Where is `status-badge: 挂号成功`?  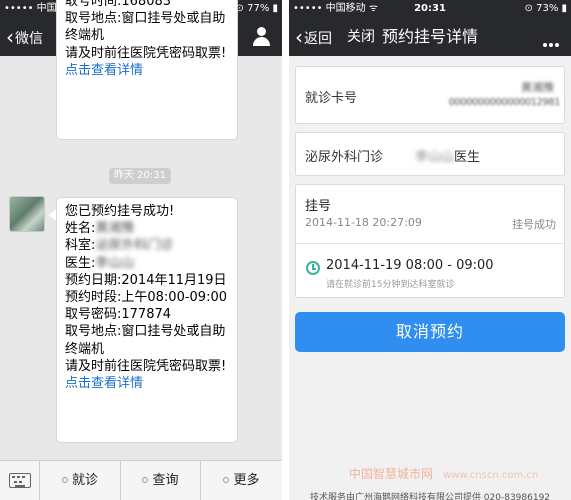 status-badge: 挂号成功 is located at coordinates (534, 224).